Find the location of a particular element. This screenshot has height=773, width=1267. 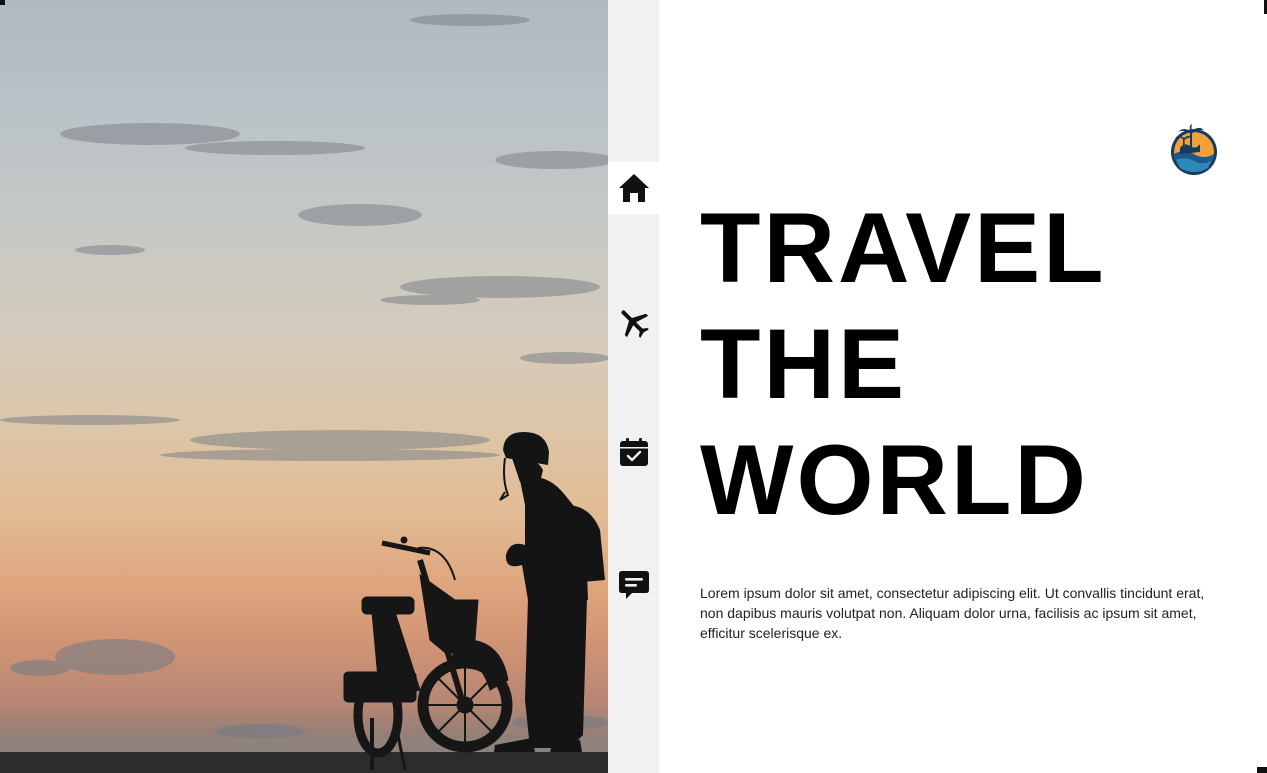

headline-line-3: WORLD is located at coordinates (894, 479).